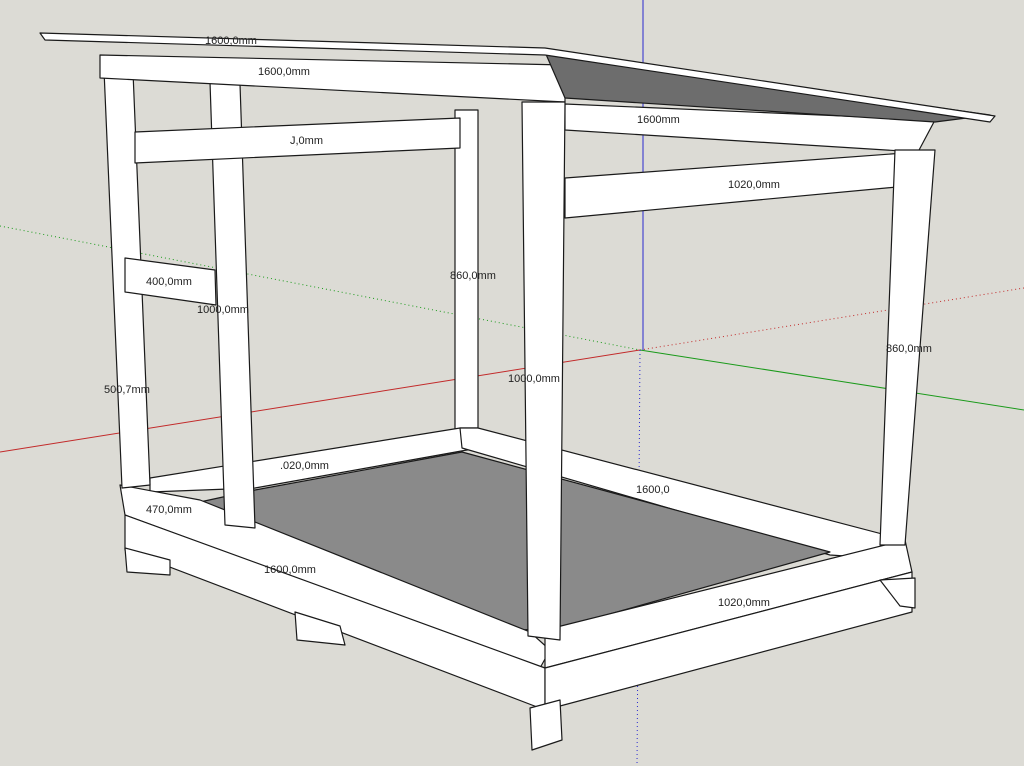 The image size is (1024, 766). Describe the element at coordinates (546, 725) in the screenshot. I see `skid-front-right` at that location.